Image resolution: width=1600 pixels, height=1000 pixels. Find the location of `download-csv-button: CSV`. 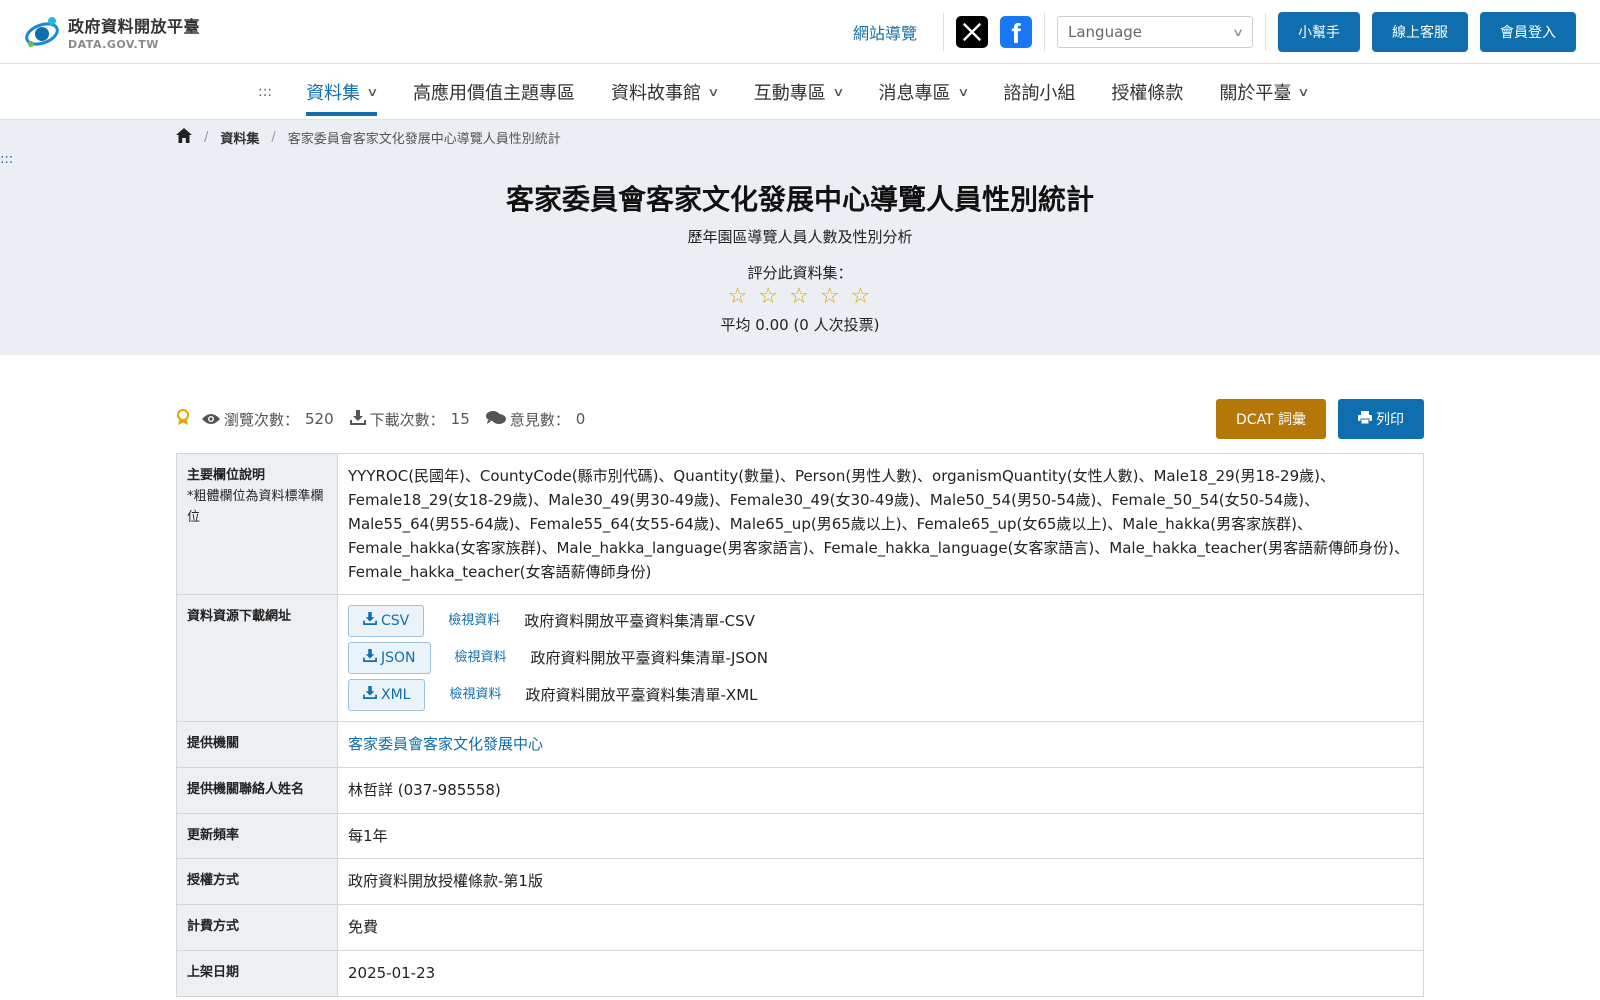

download-csv-button: CSV is located at coordinates (386, 621).